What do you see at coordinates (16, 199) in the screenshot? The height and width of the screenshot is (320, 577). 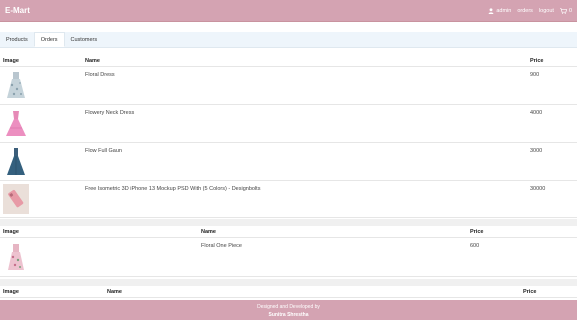 I see `phone-mockup-image` at bounding box center [16, 199].